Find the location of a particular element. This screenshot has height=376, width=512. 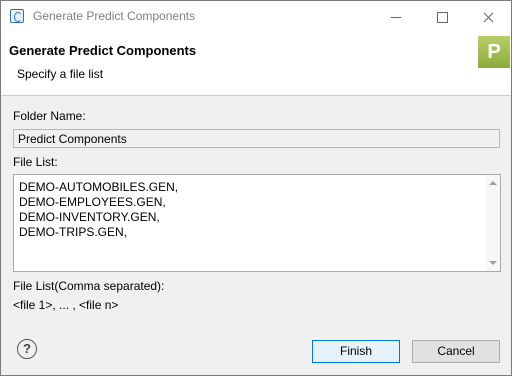

title-bar: Generate Predict Components is located at coordinates (256, 17).